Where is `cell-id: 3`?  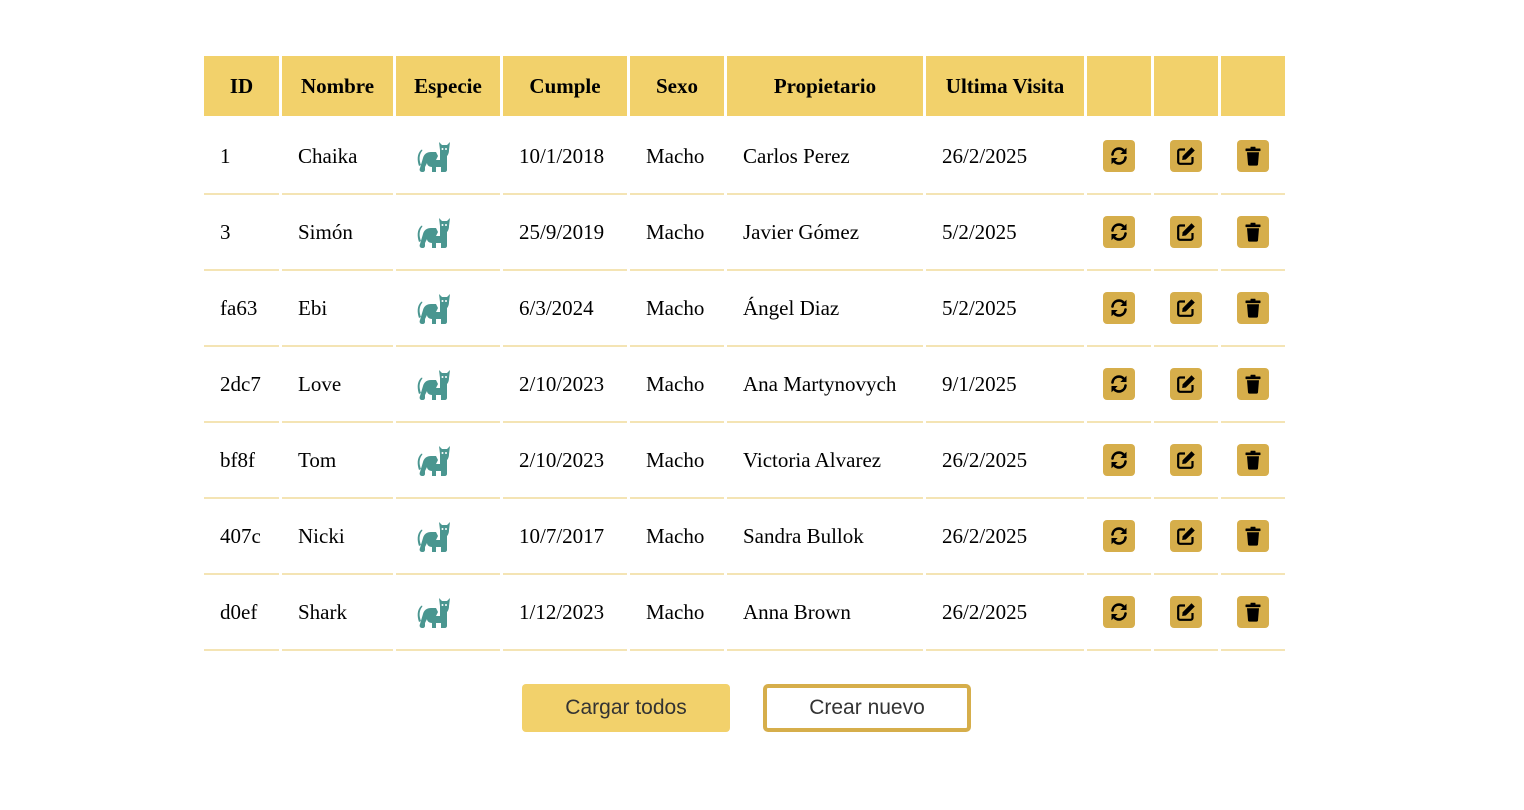
cell-id: 3 is located at coordinates (241, 233).